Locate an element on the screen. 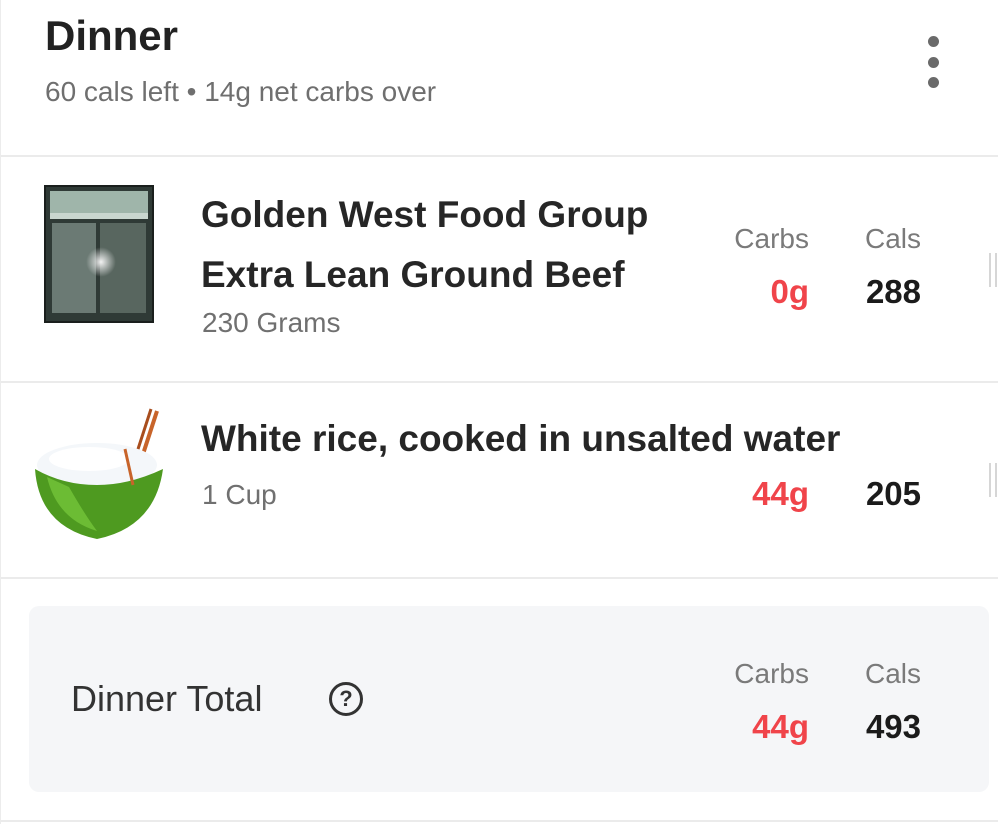 The width and height of the screenshot is (998, 824). package-glare is located at coordinates (101, 262).